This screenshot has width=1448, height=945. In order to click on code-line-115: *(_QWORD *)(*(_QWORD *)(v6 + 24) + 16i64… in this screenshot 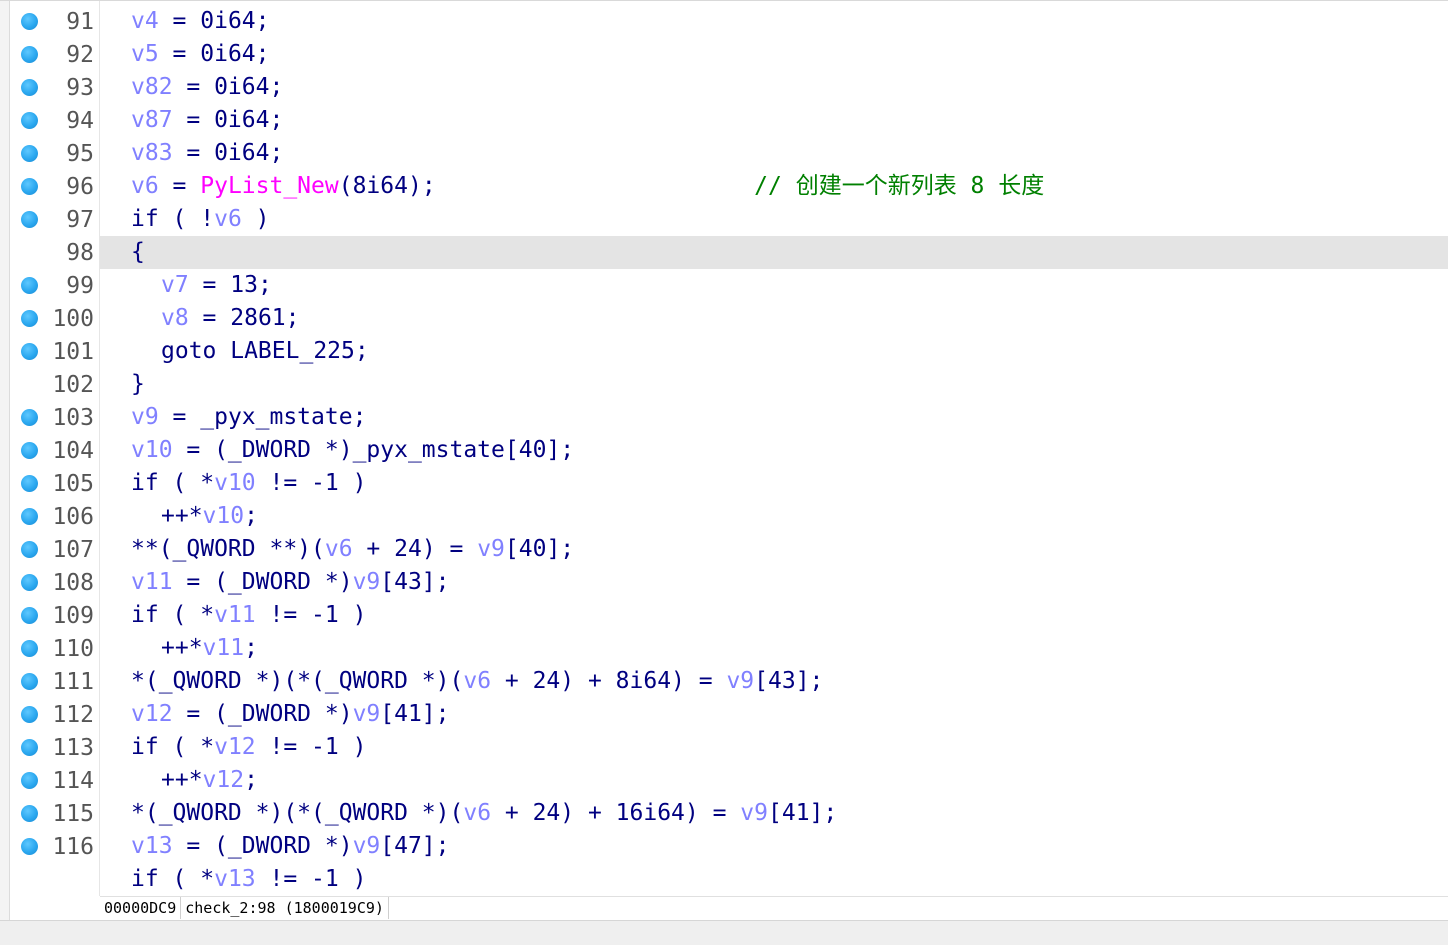, I will do `click(774, 813)`.